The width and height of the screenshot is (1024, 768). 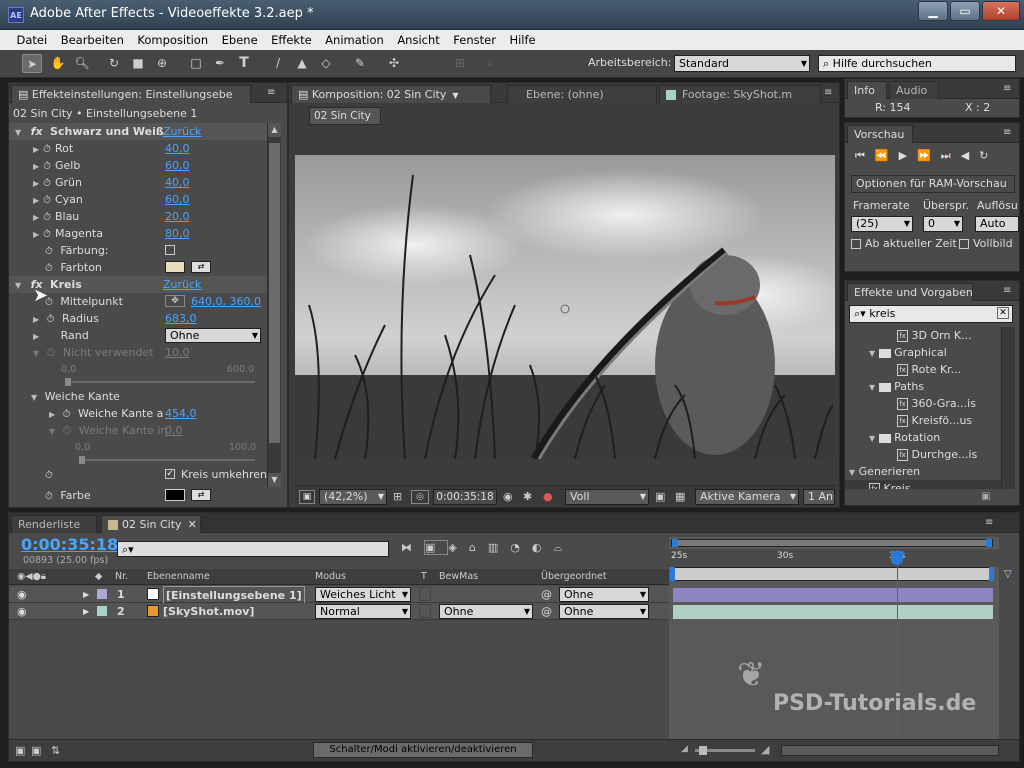 I want to click on views-select: 1 Ans, so click(x=819, y=497).